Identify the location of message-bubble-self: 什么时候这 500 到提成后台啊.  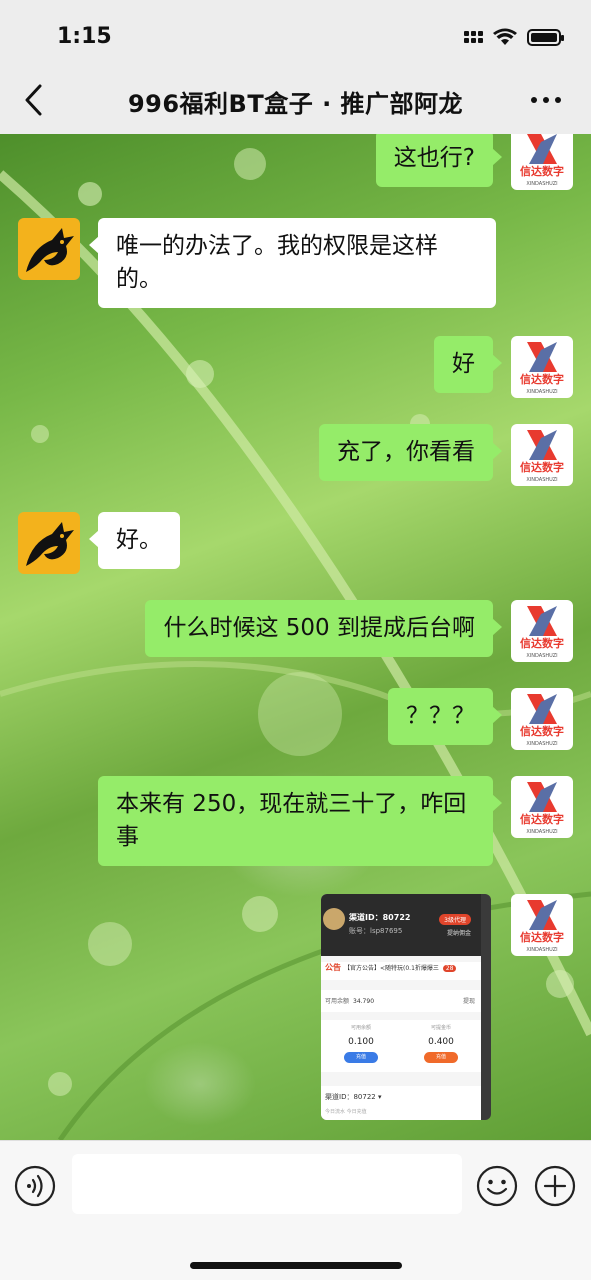
(323, 628).